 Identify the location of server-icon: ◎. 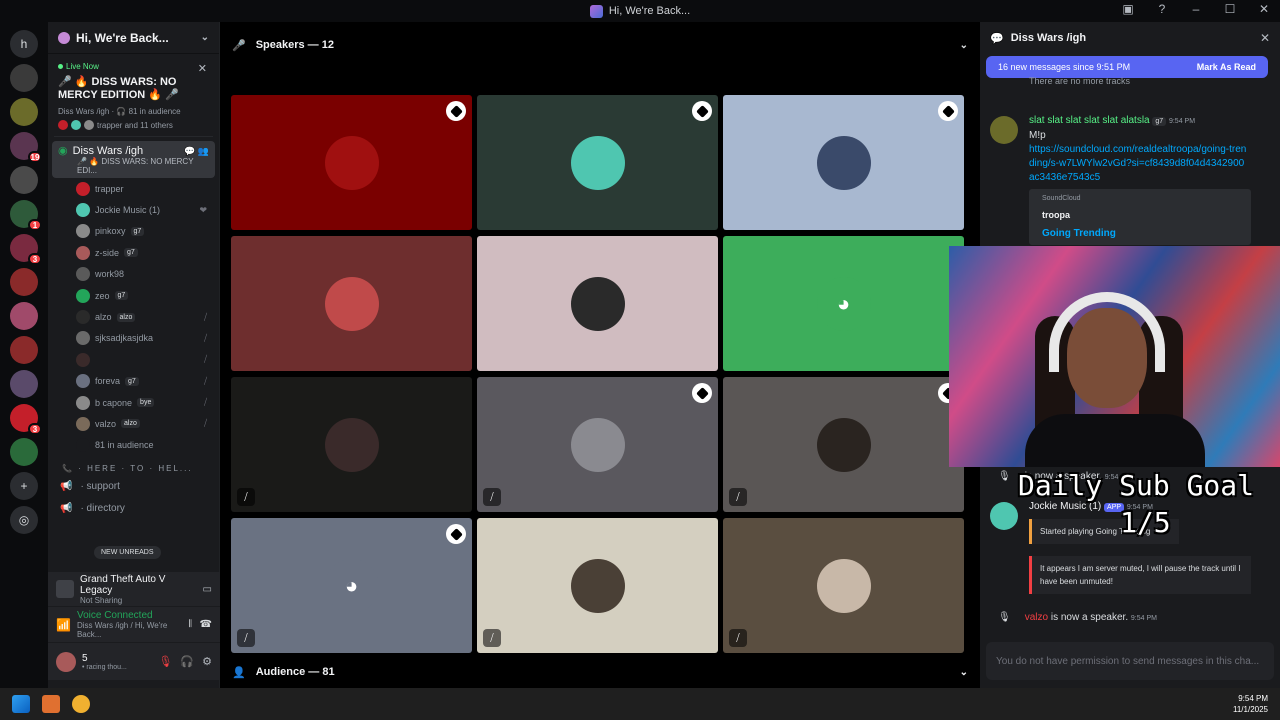
(24, 520).